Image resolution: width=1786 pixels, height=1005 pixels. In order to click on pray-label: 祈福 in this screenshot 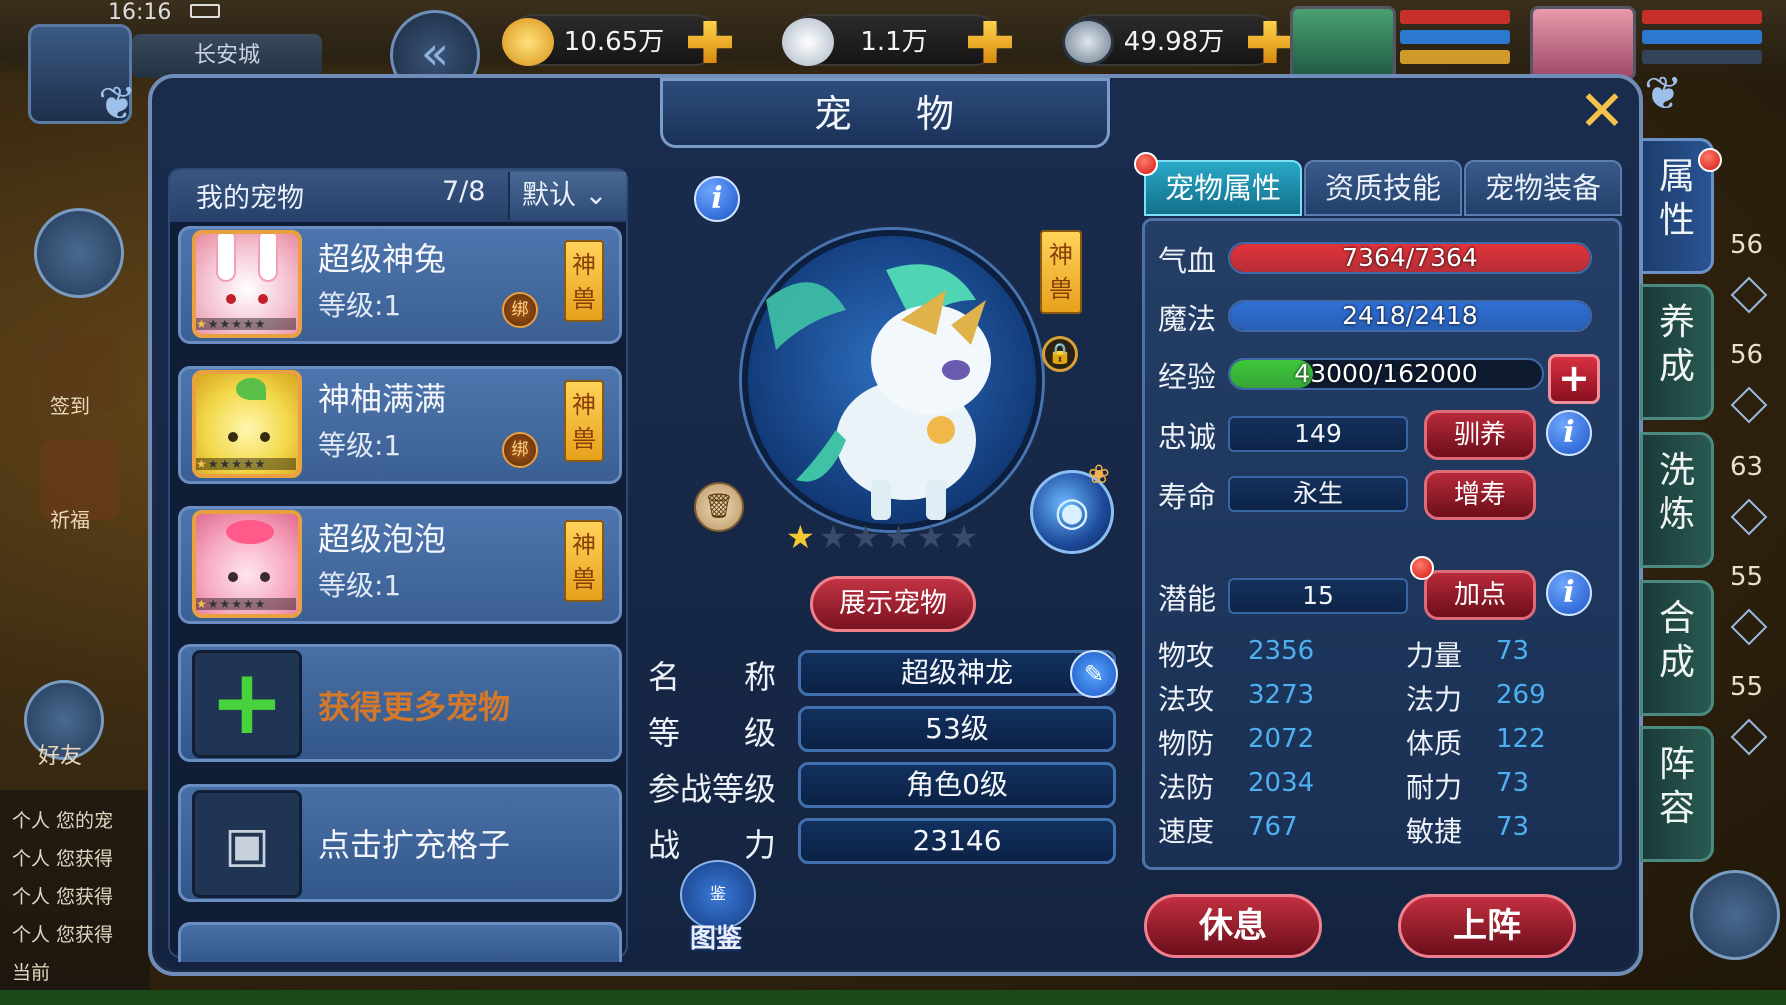, I will do `click(70, 520)`.